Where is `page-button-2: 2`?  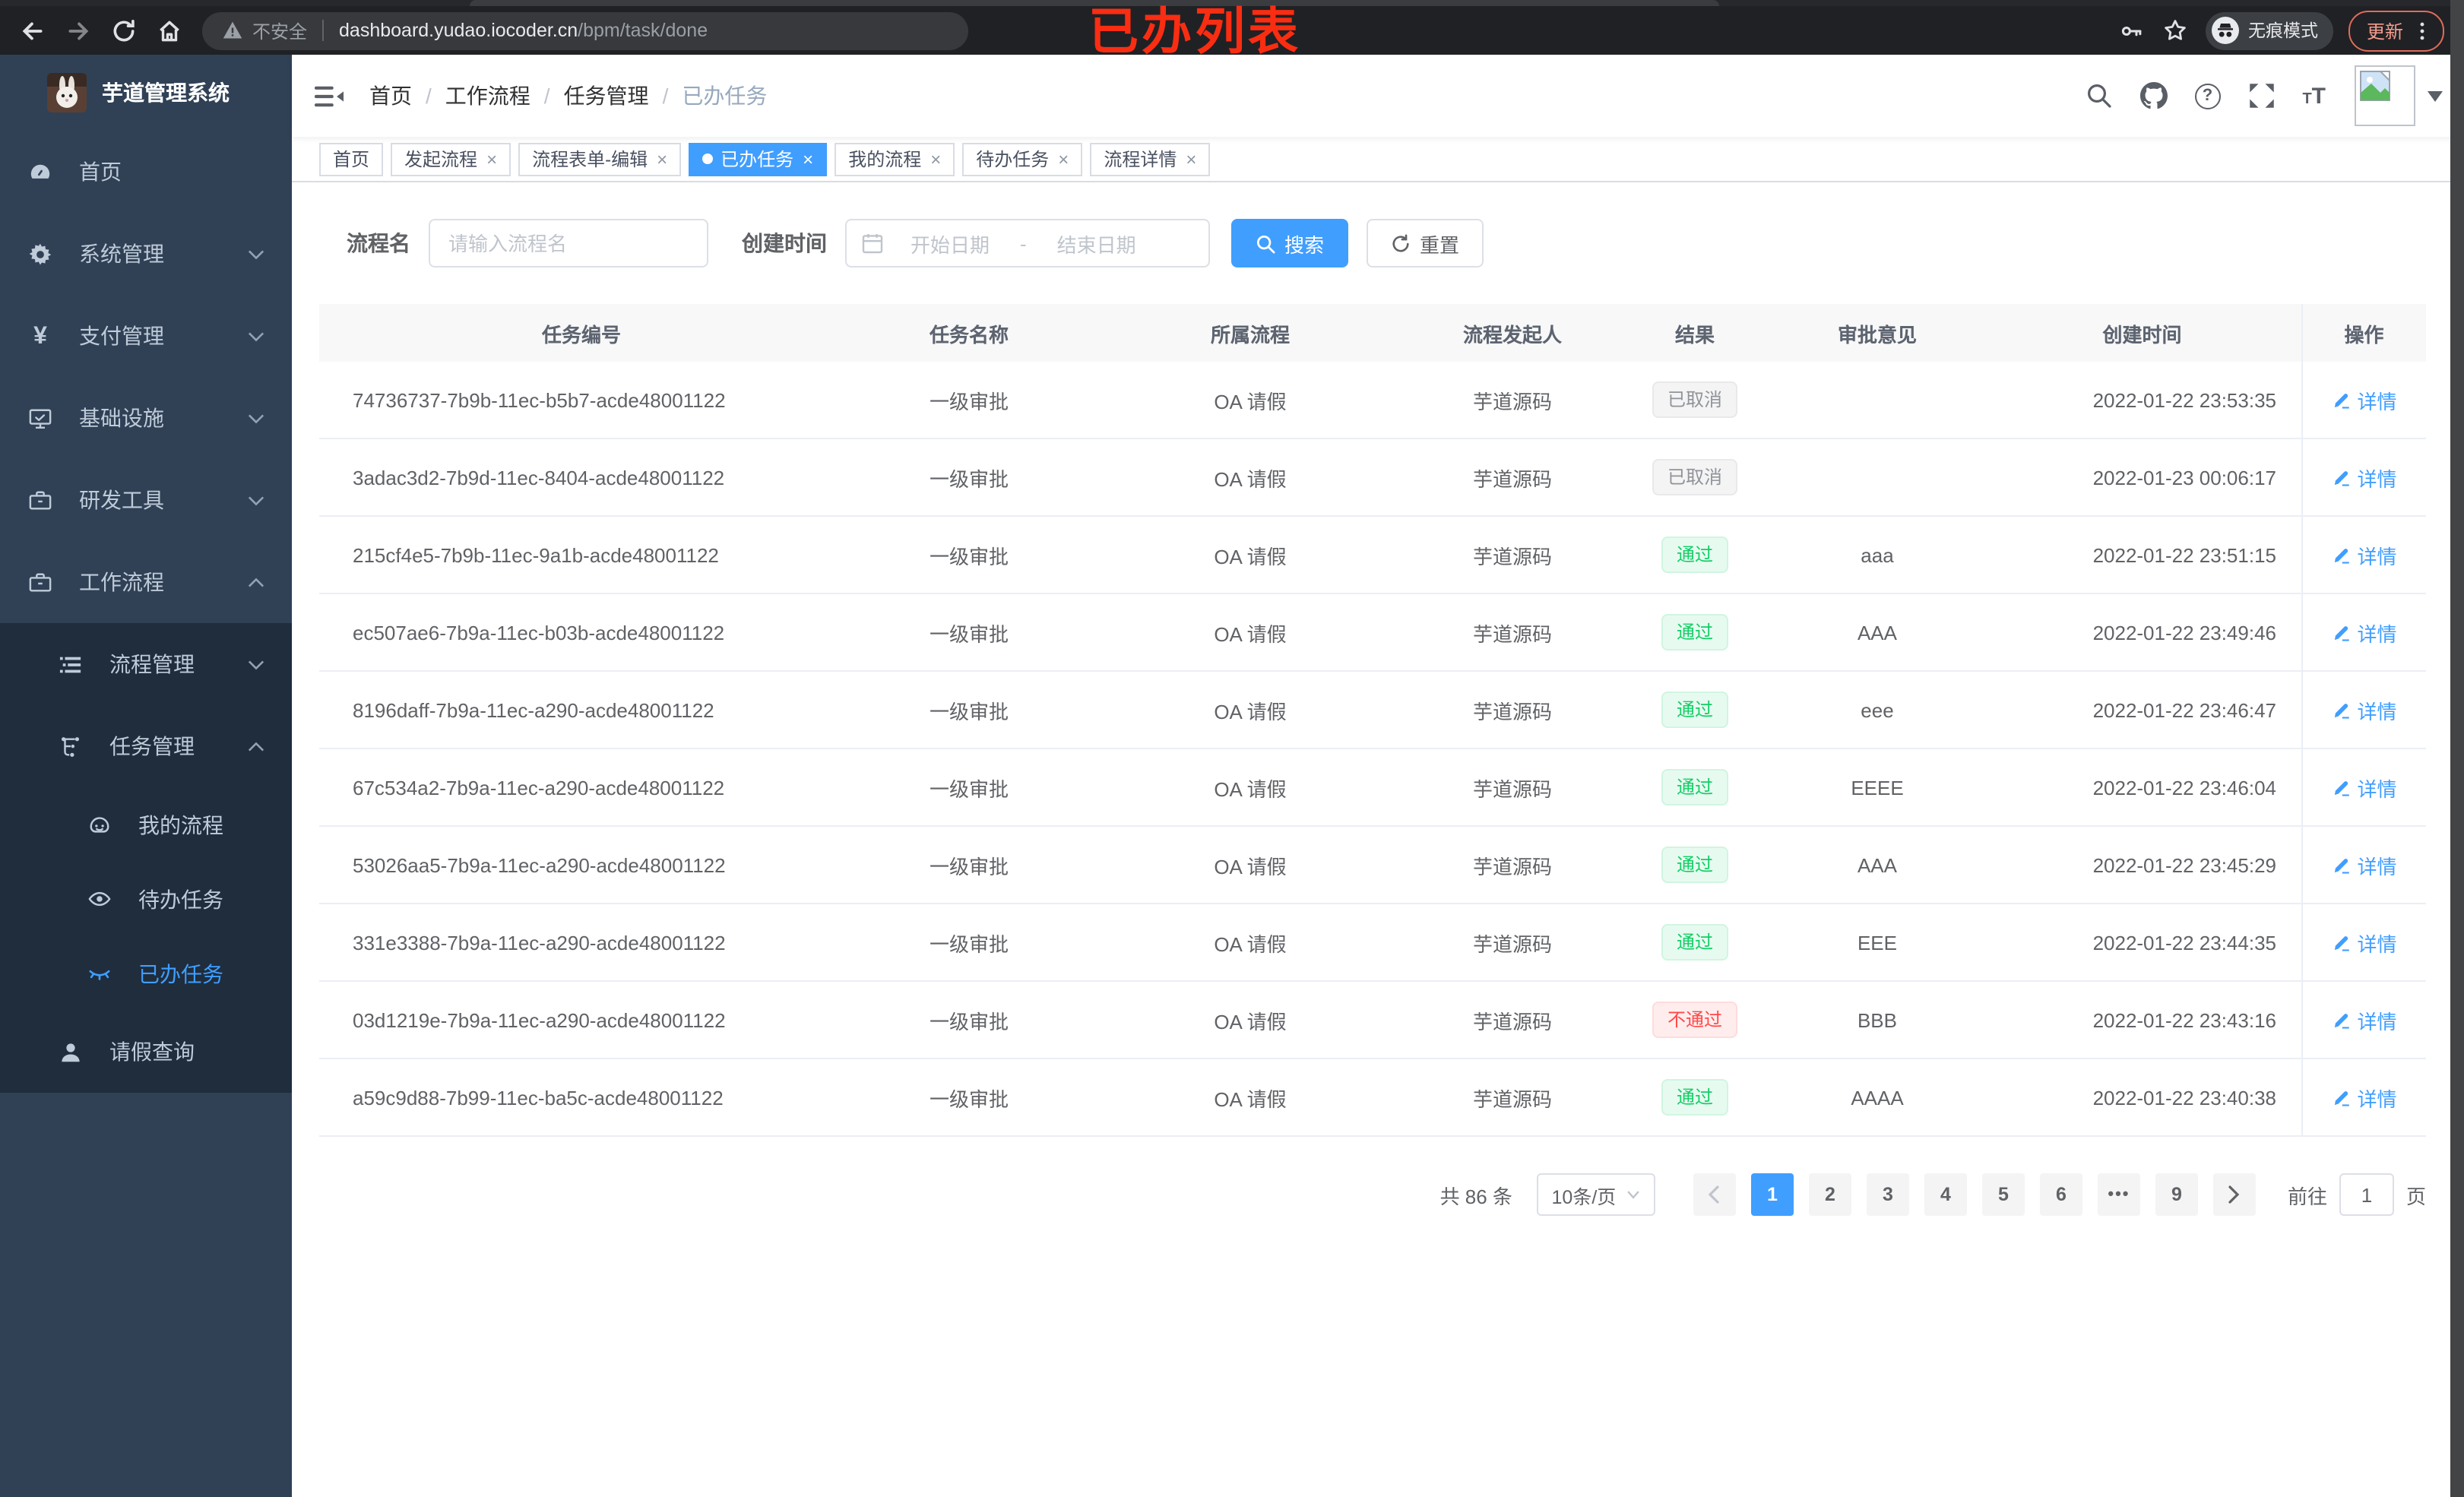
page-button-2: 2 is located at coordinates (1829, 1194).